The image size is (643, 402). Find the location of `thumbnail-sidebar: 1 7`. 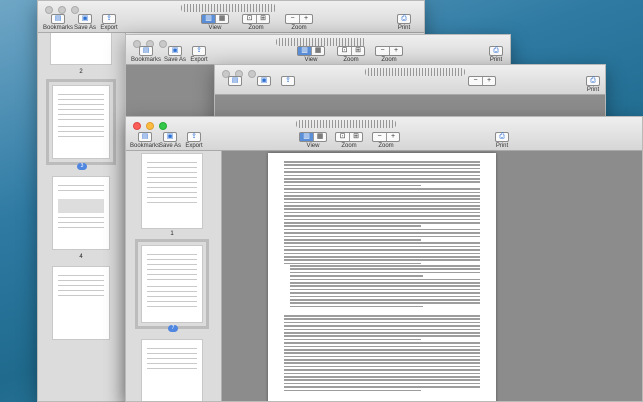

thumbnail-sidebar: 1 7 is located at coordinates (174, 276).